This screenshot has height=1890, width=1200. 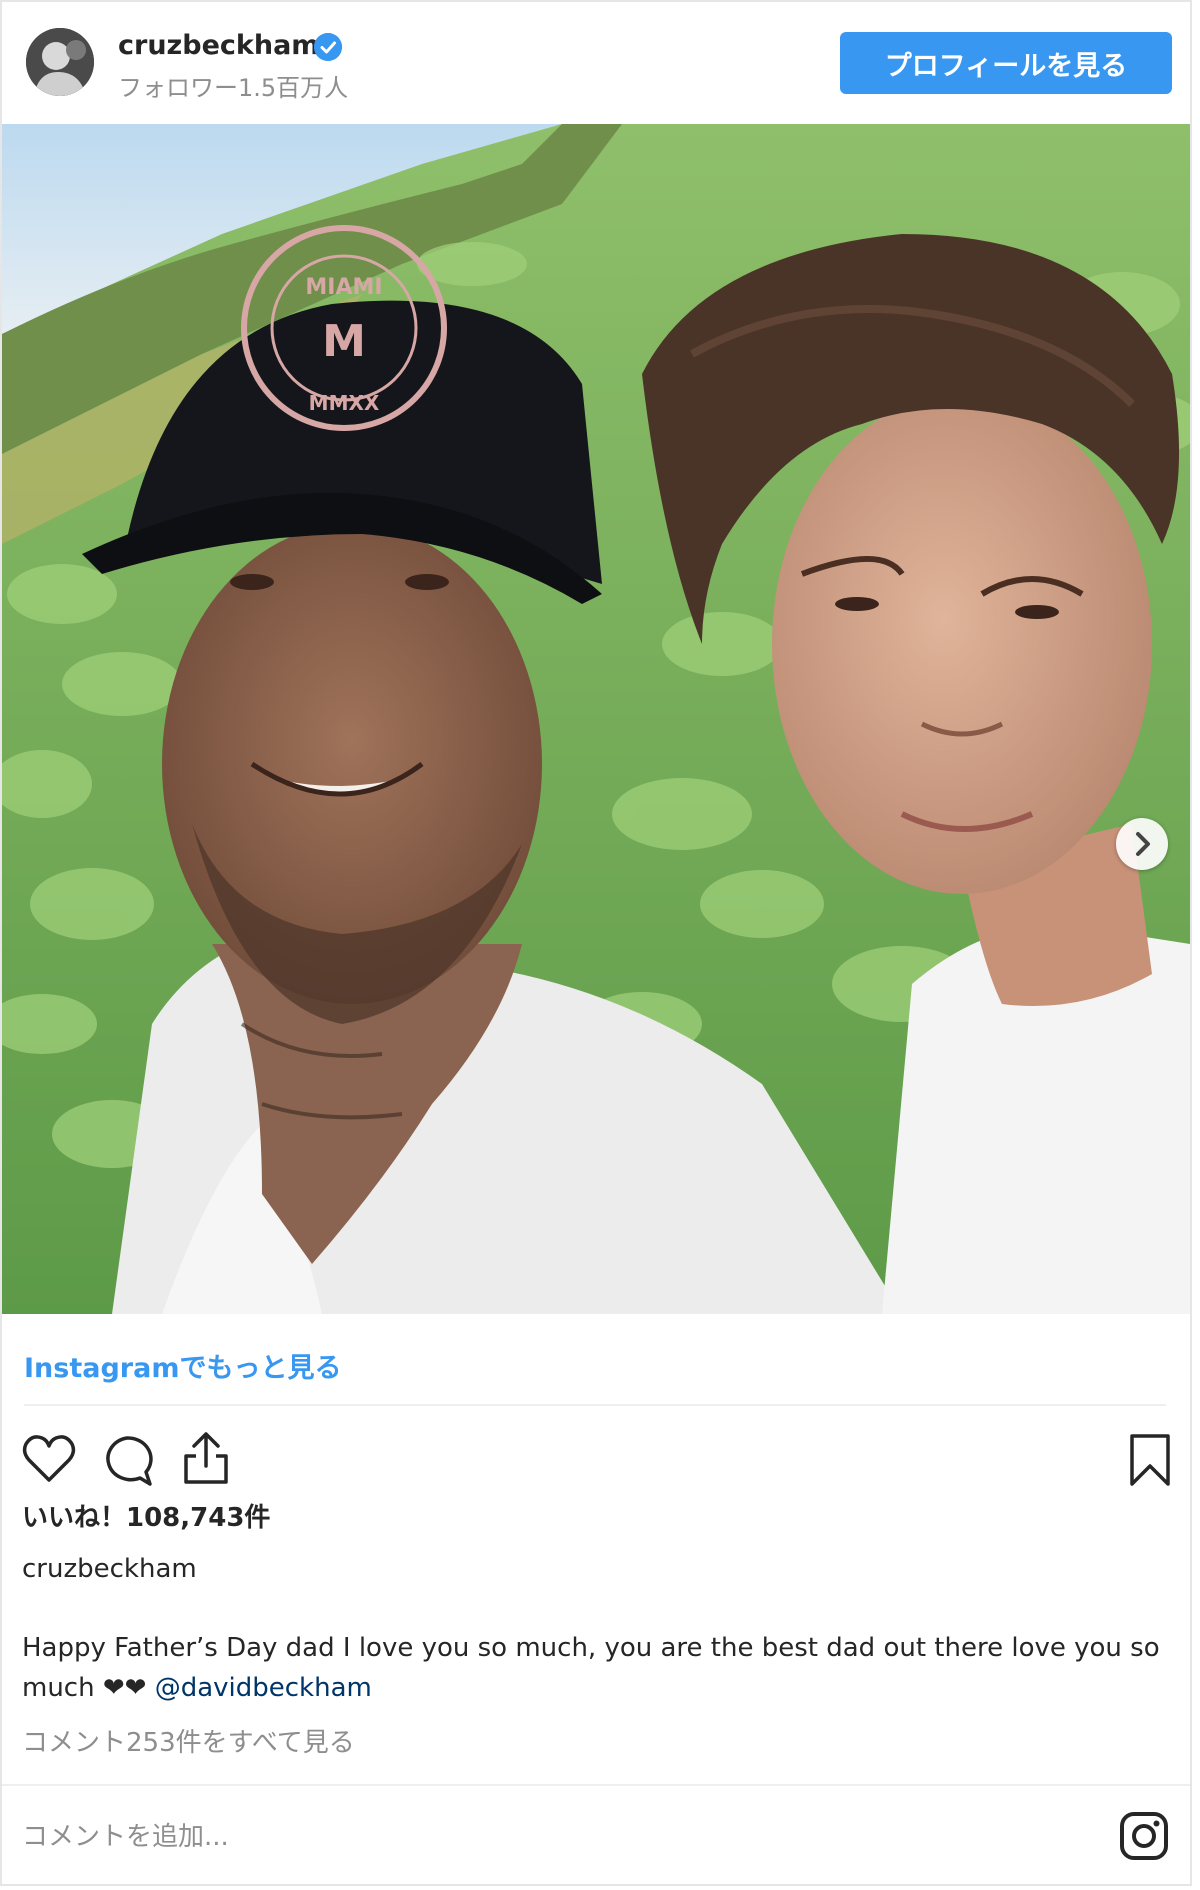 I want to click on like-count: いいね！108,743件, so click(x=146, y=1515).